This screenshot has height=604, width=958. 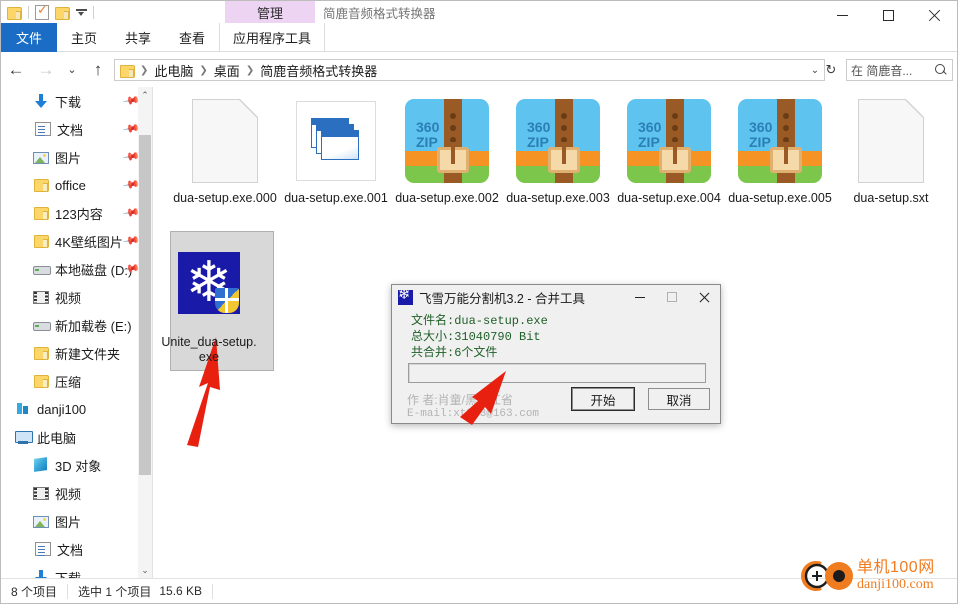 What do you see at coordinates (453, 157) in the screenshot?
I see `archive-buckle` at bounding box center [453, 157].